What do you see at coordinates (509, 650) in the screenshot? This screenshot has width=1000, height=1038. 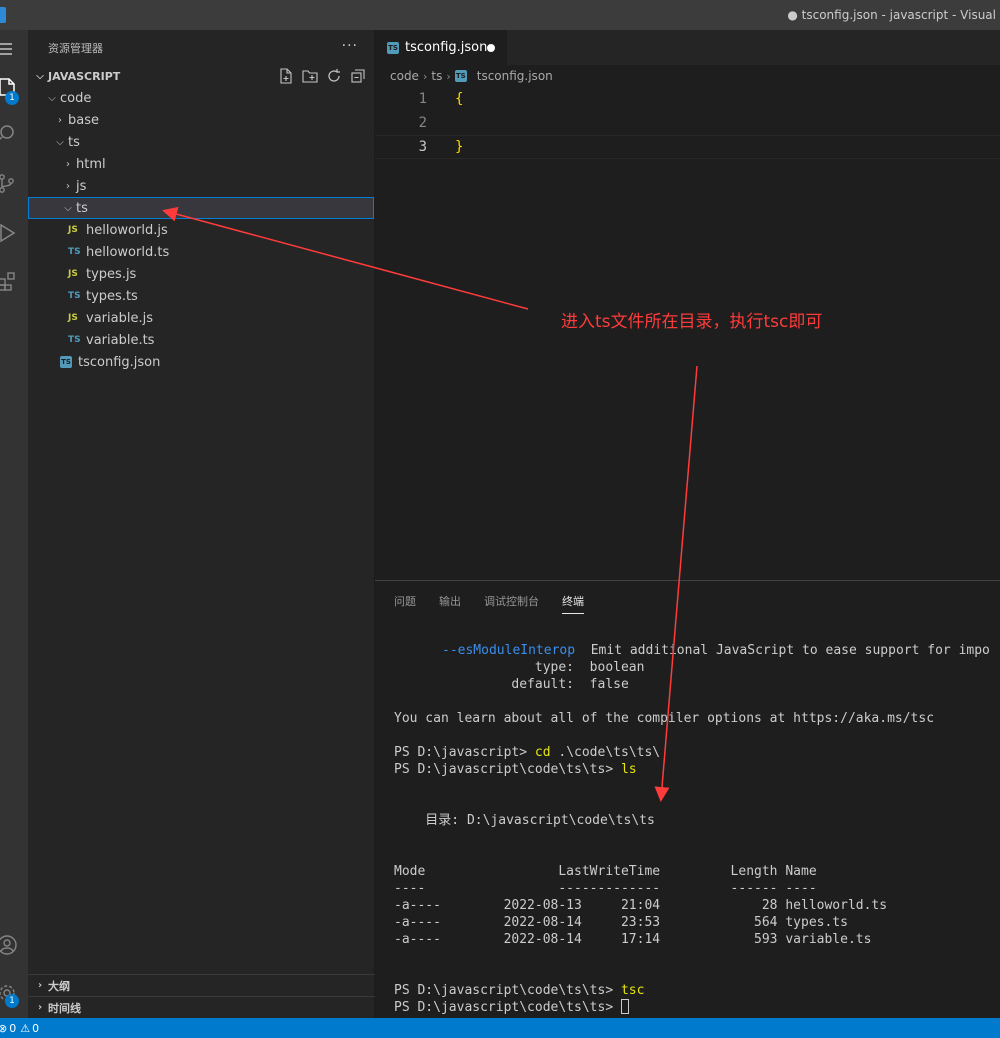 I see `terminal-option-flag: --esModuleInterop` at bounding box center [509, 650].